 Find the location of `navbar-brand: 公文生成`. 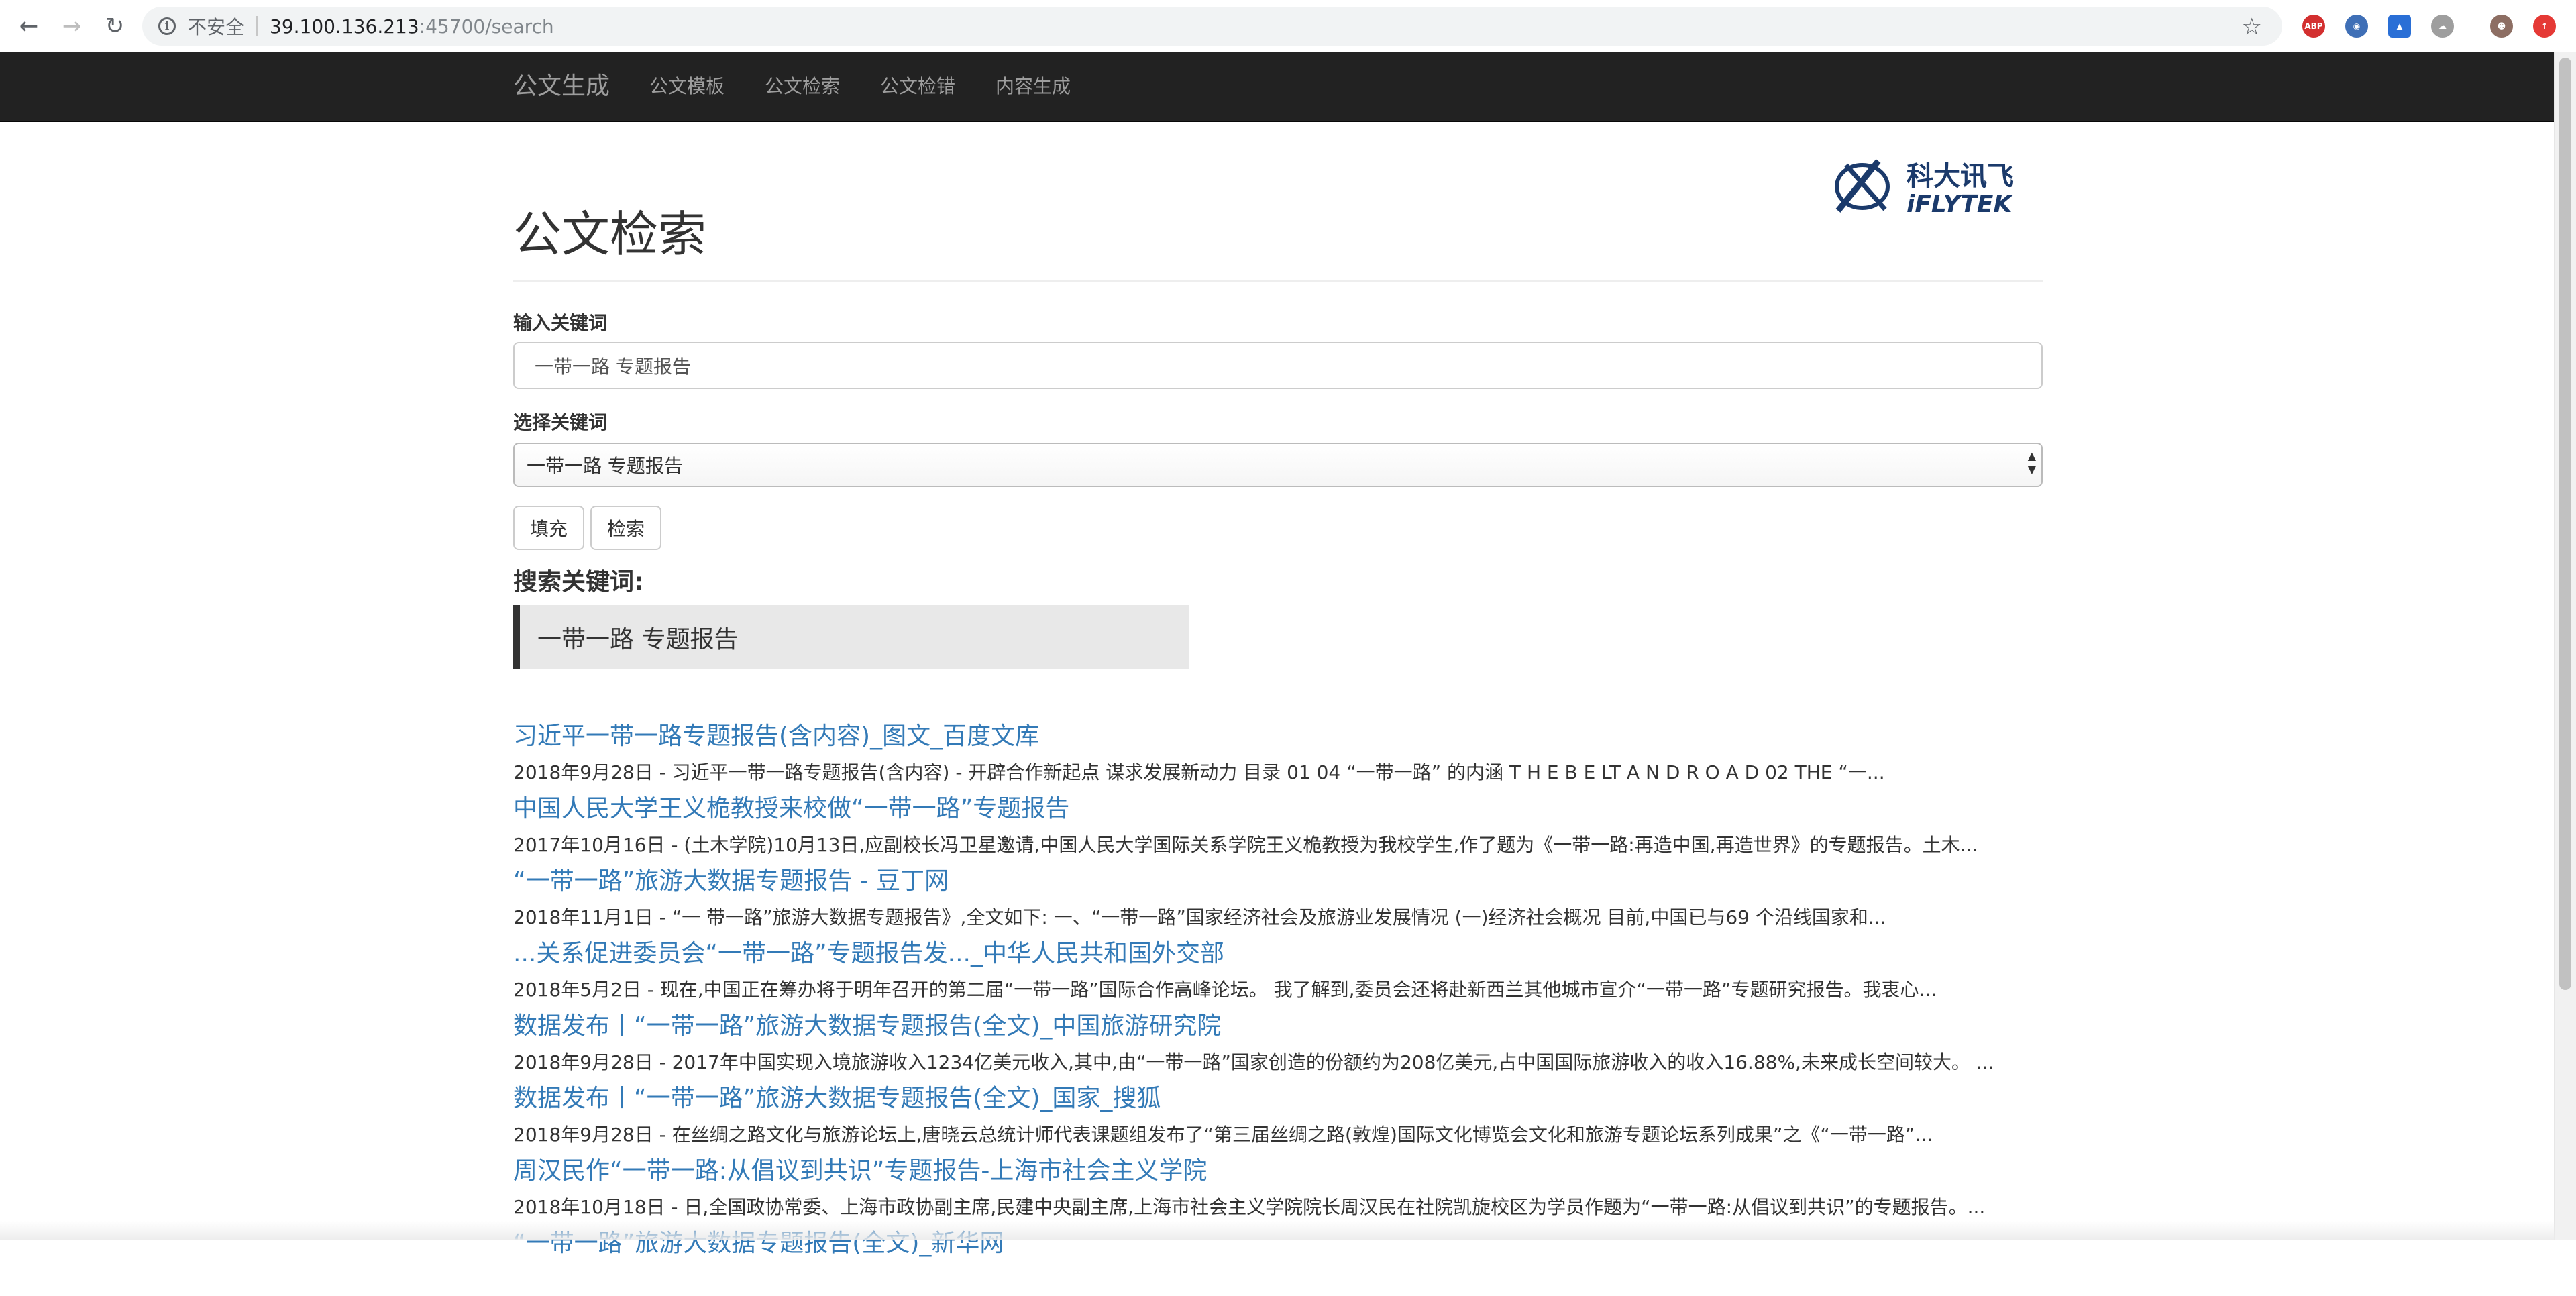

navbar-brand: 公文生成 is located at coordinates (561, 87).